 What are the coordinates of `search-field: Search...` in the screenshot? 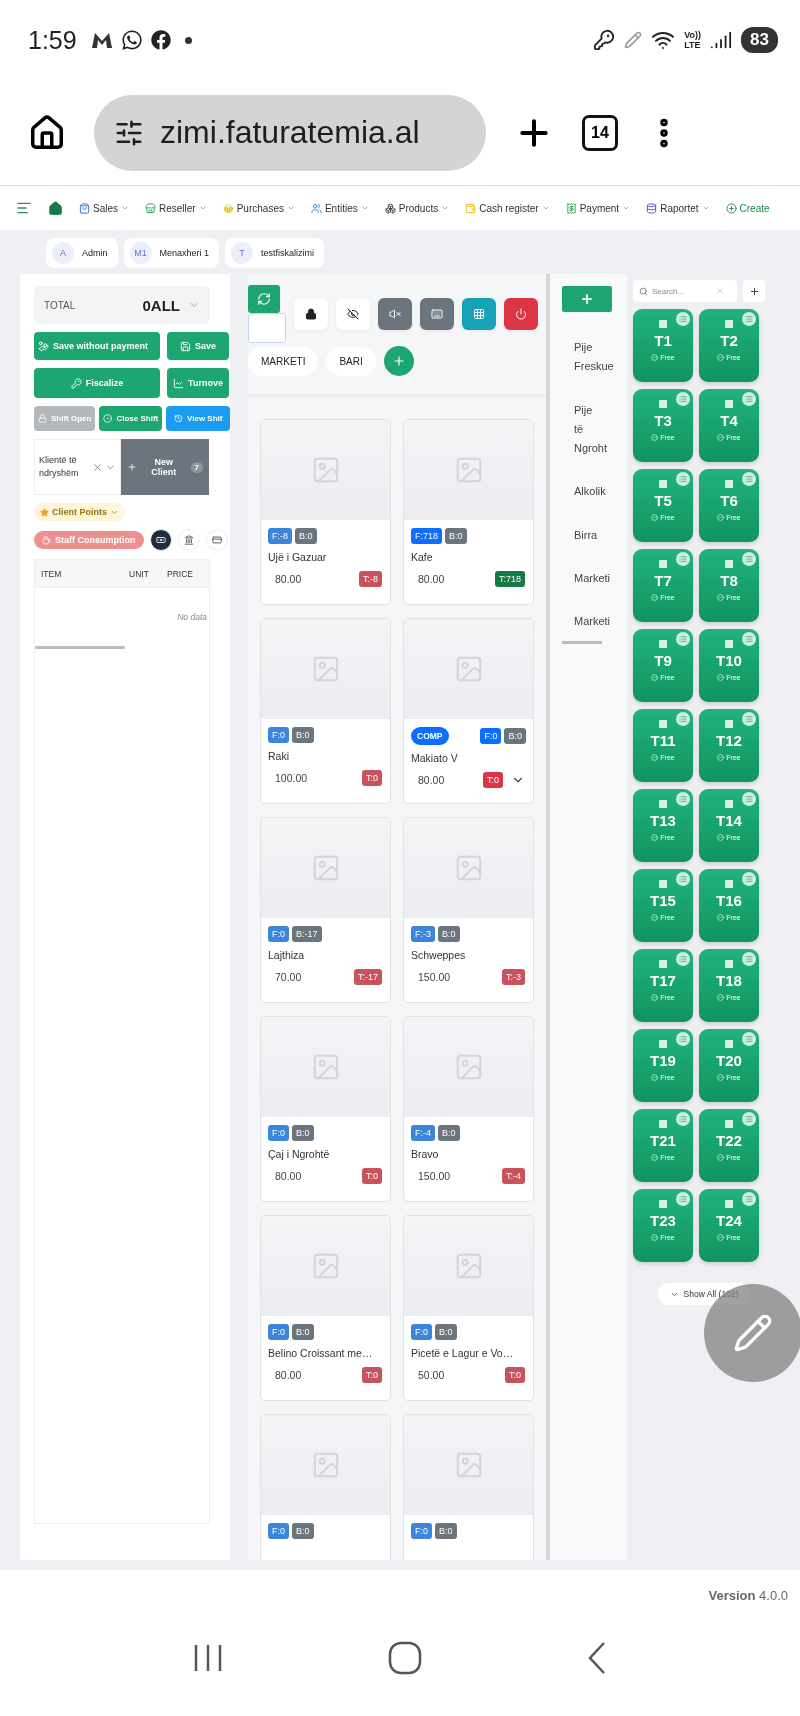 It's located at (682, 291).